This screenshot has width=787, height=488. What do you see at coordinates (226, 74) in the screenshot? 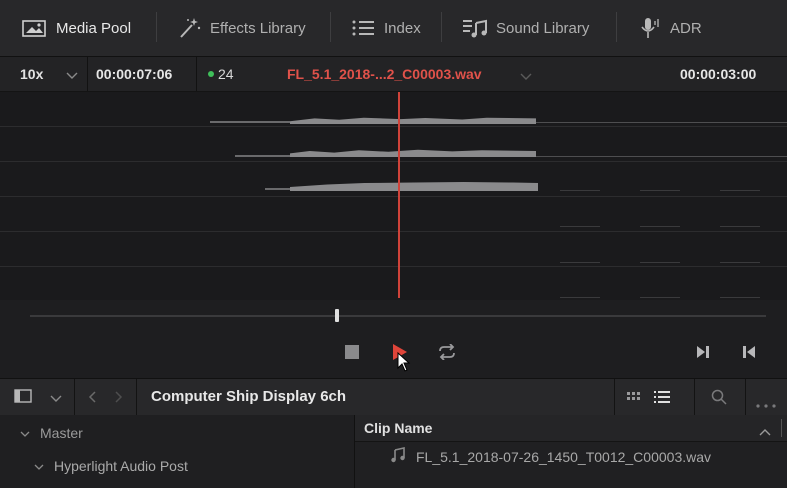
I see `channel-count: 24` at bounding box center [226, 74].